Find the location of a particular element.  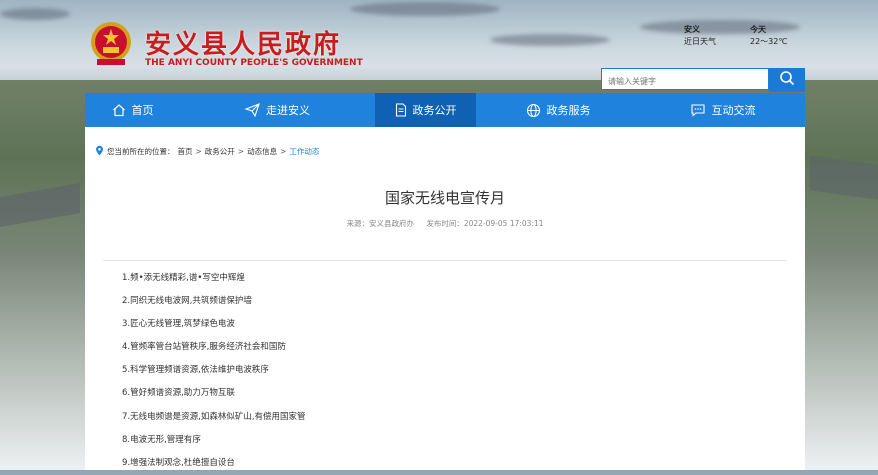

site-title: 安义县人民政府 is located at coordinates (243, 42).